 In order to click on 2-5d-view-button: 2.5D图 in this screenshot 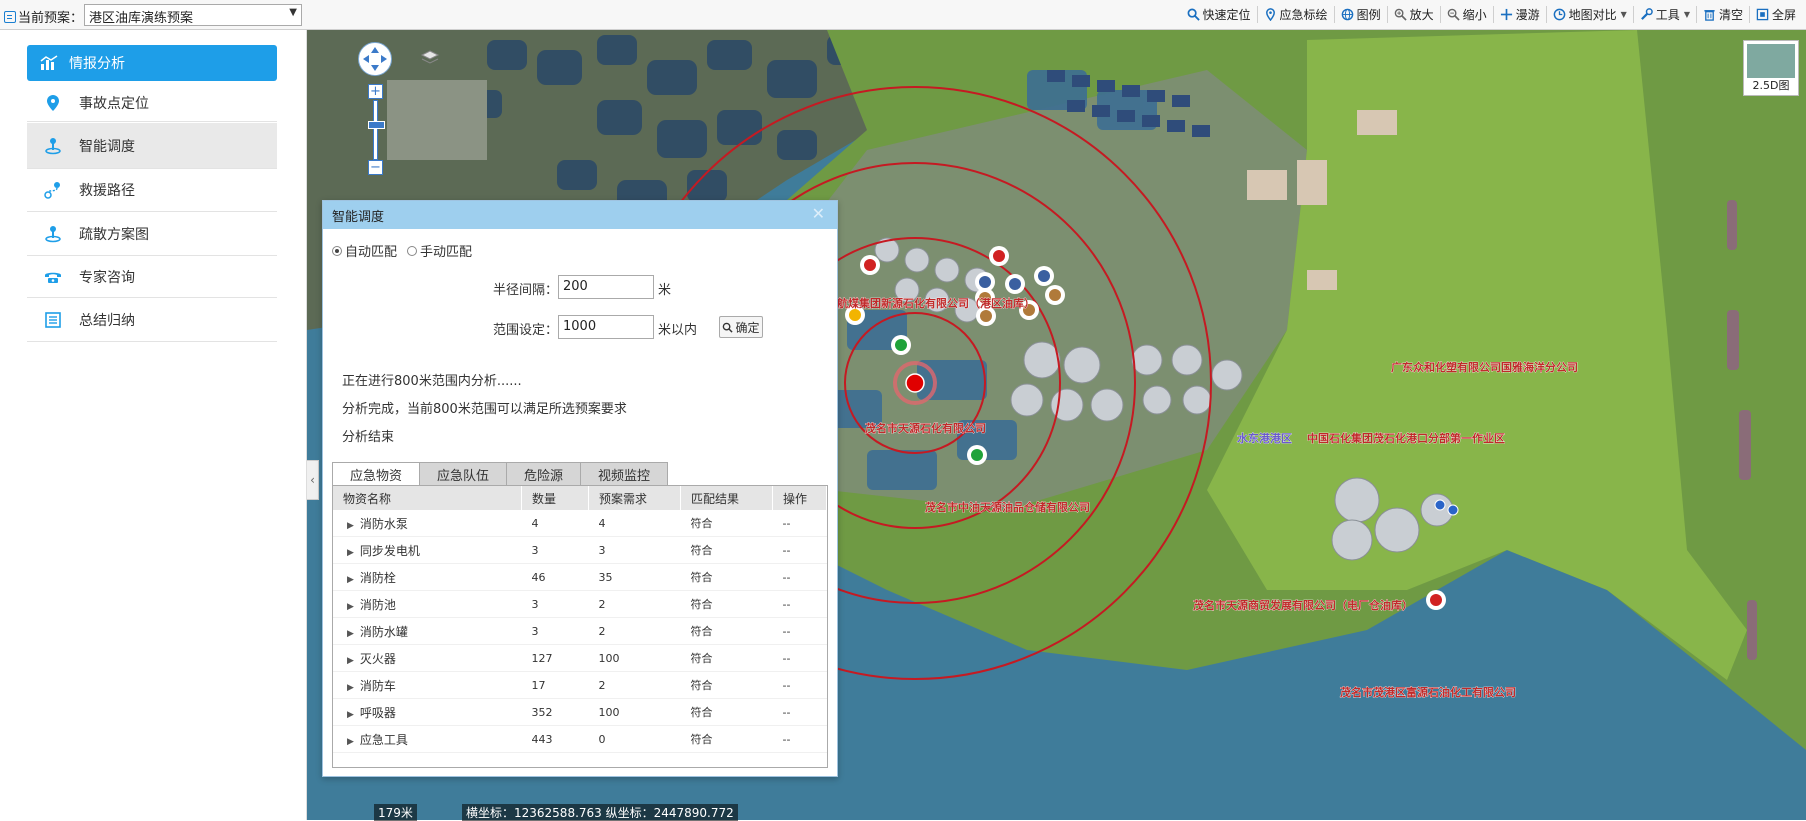, I will do `click(1771, 68)`.